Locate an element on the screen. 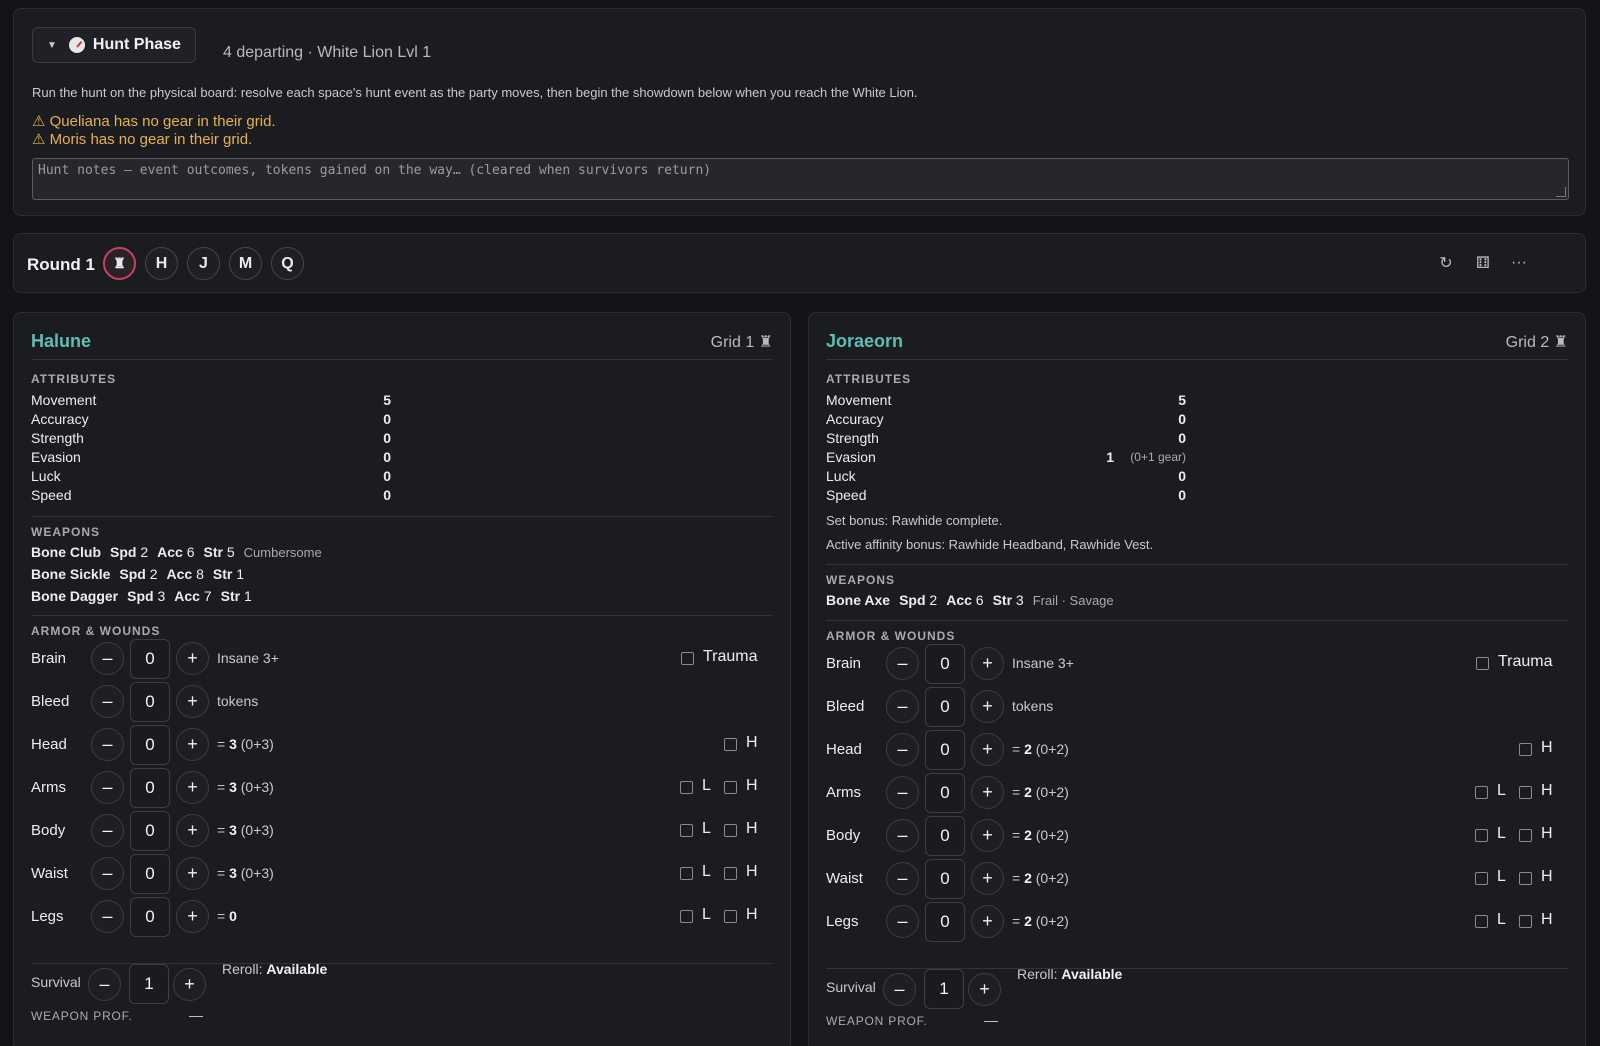 The height and width of the screenshot is (1046, 1600). weapon-spd: 2 is located at coordinates (153, 574).